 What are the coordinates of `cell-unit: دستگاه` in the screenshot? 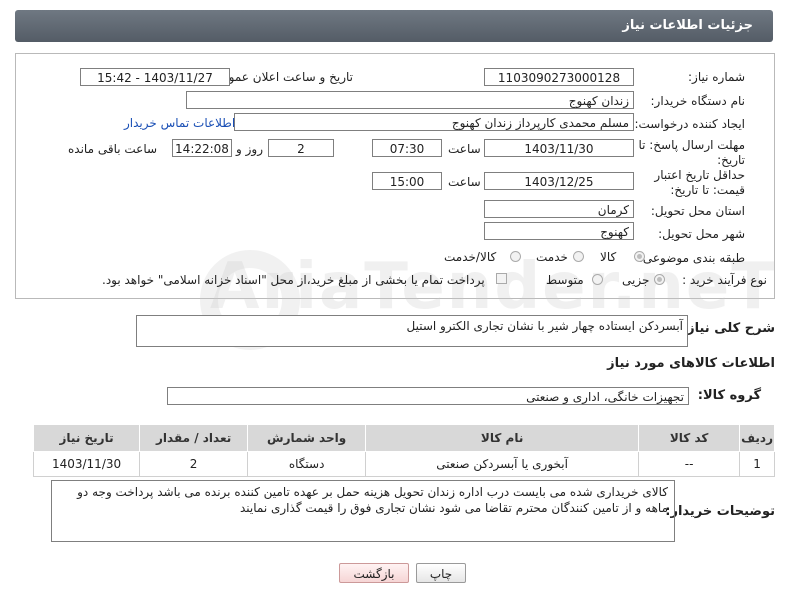 It's located at (307, 464).